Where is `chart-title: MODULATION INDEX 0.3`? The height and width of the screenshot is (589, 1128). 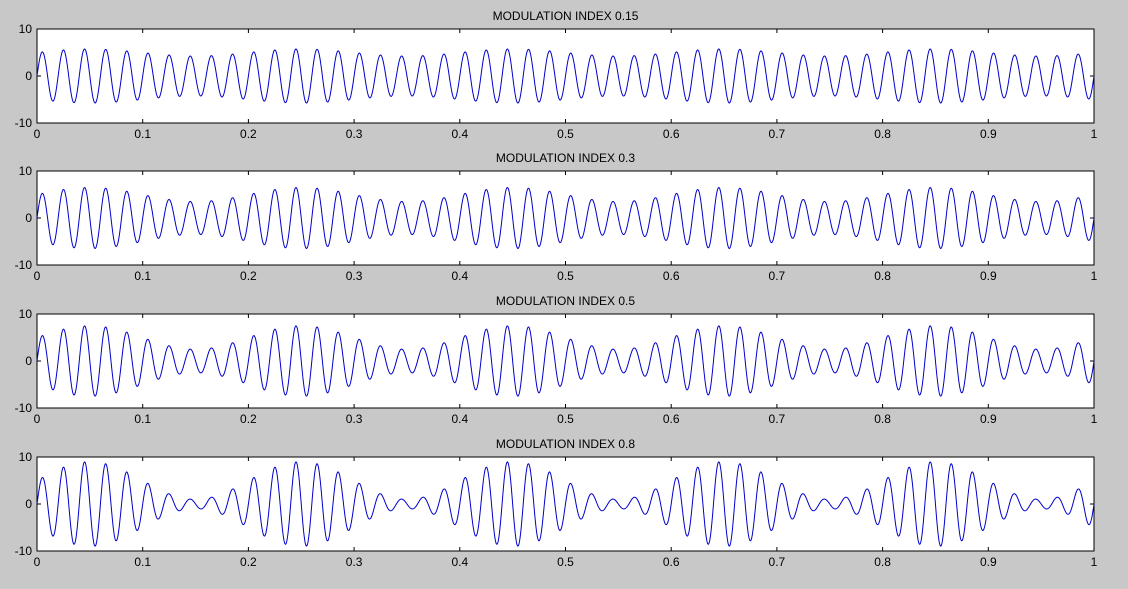 chart-title: MODULATION INDEX 0.3 is located at coordinates (565, 158).